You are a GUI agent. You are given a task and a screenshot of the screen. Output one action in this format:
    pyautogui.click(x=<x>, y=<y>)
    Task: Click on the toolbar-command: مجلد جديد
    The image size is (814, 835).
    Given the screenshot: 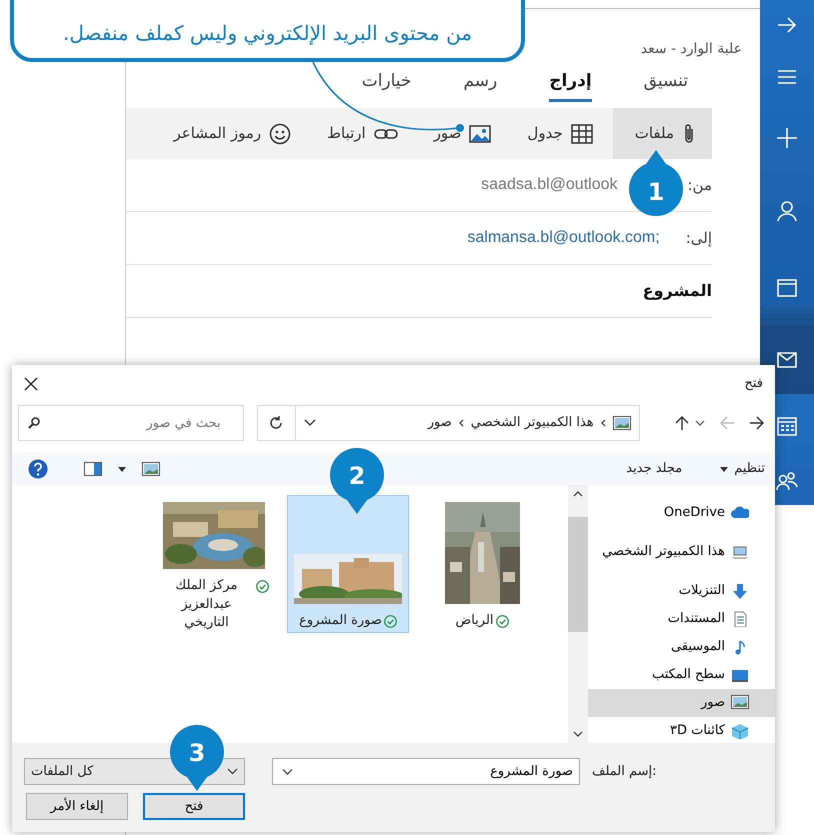 What is the action you would take?
    pyautogui.click(x=654, y=469)
    